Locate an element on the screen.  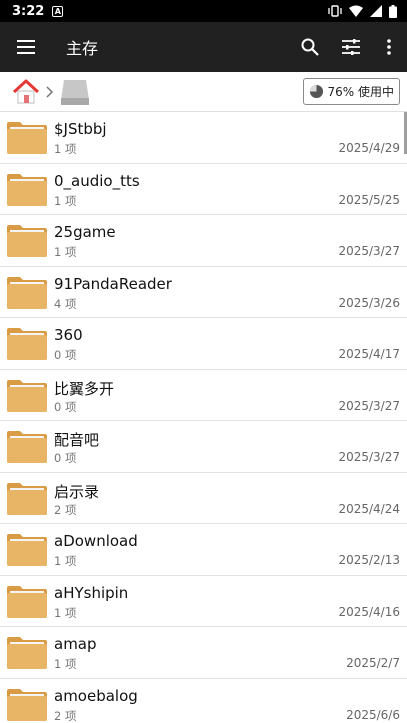
file-name: $JStbbj is located at coordinates (80, 129).